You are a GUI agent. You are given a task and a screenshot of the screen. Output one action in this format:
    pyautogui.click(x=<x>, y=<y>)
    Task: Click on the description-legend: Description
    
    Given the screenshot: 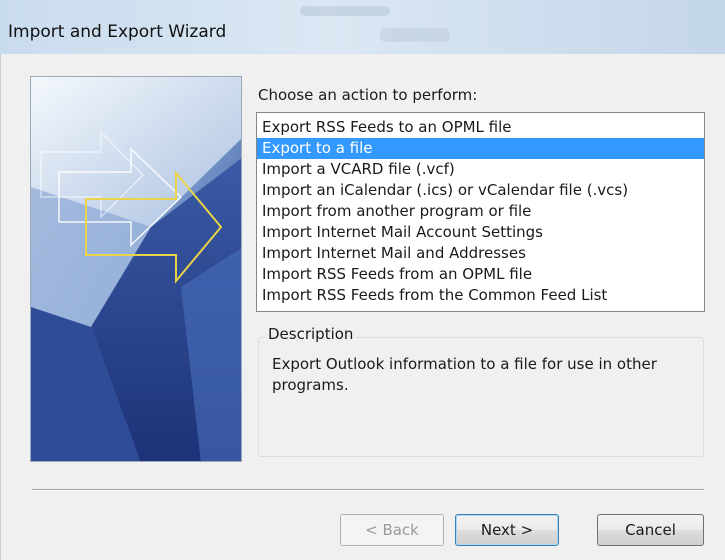 What is the action you would take?
    pyautogui.click(x=311, y=334)
    